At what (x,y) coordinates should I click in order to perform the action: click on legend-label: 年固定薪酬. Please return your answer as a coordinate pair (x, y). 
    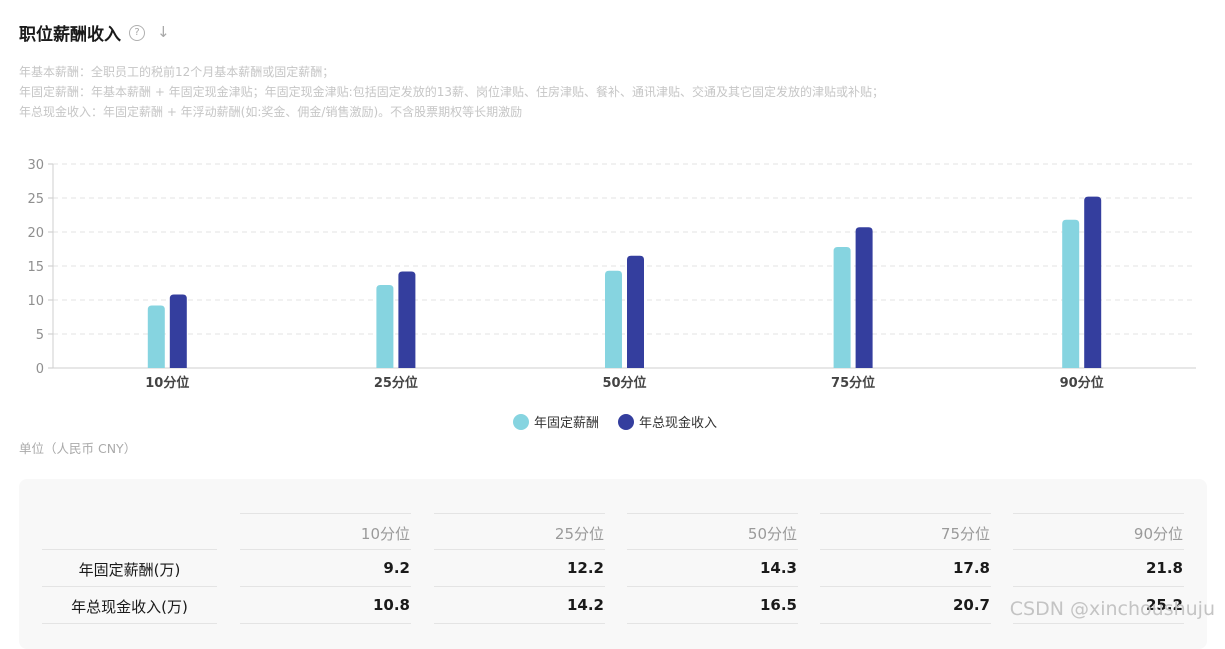
    Looking at the image, I should click on (566, 423).